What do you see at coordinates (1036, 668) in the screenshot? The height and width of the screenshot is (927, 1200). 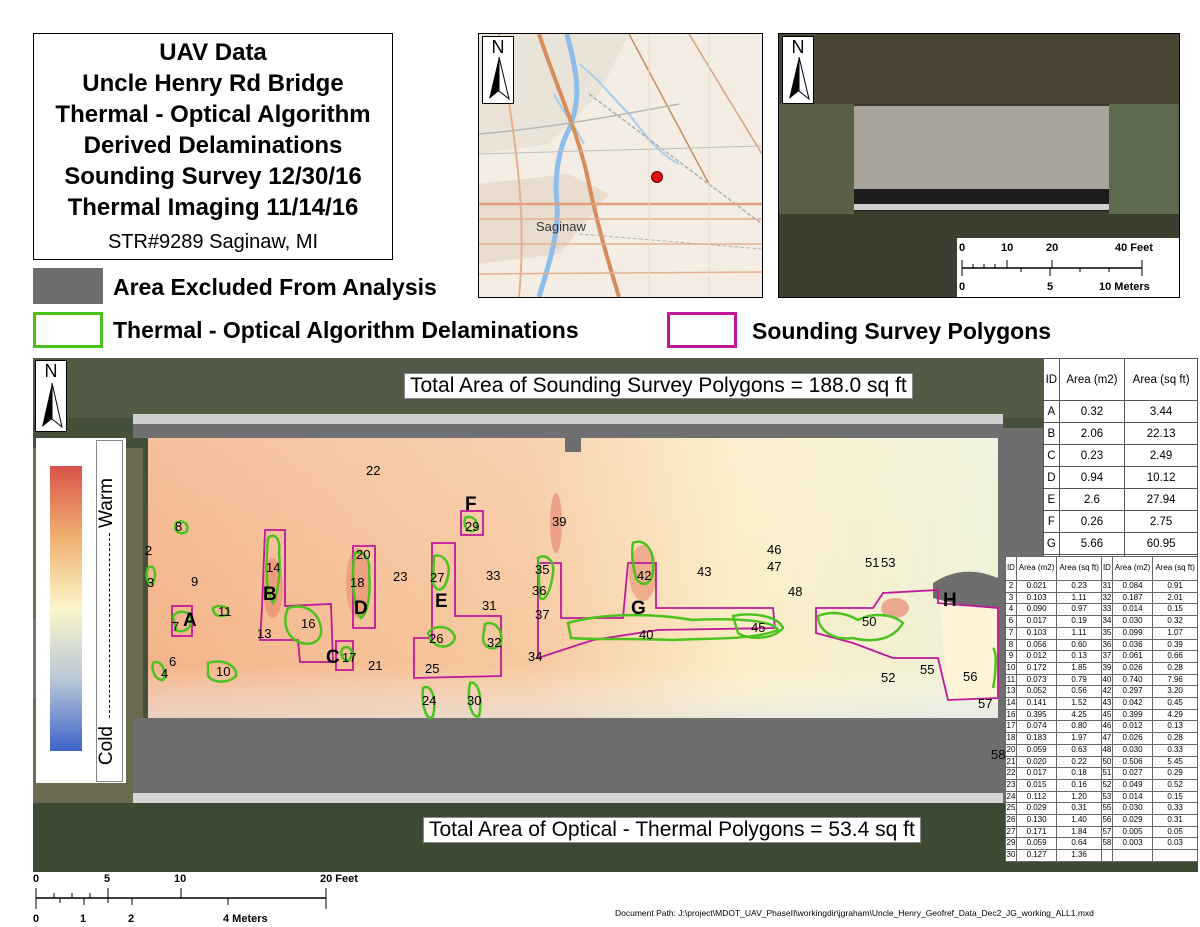 I see `table-cell: 0.172` at bounding box center [1036, 668].